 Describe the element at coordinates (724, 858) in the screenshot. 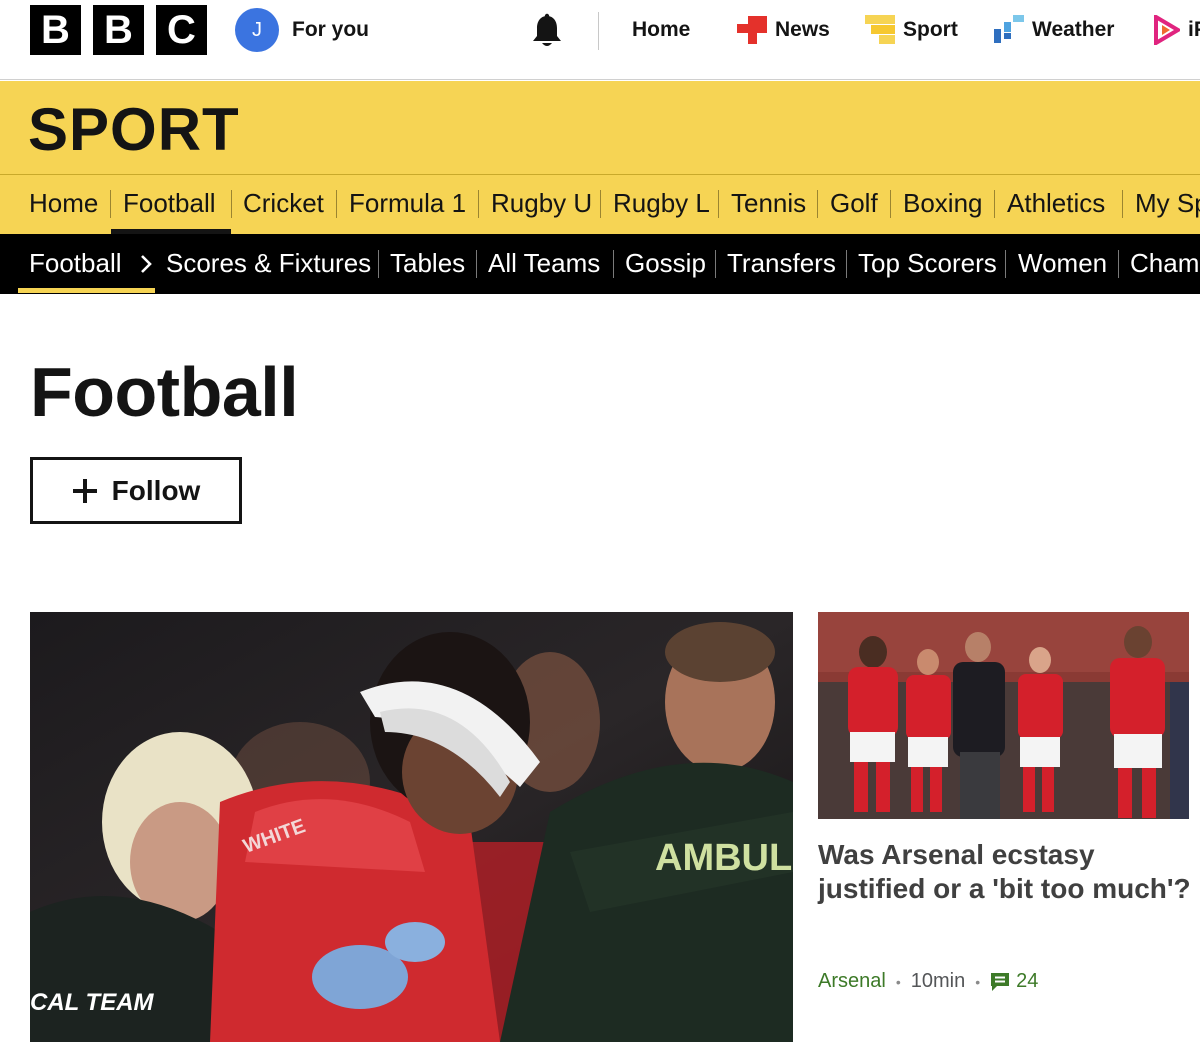

I see `vest-text: AMBULA` at that location.